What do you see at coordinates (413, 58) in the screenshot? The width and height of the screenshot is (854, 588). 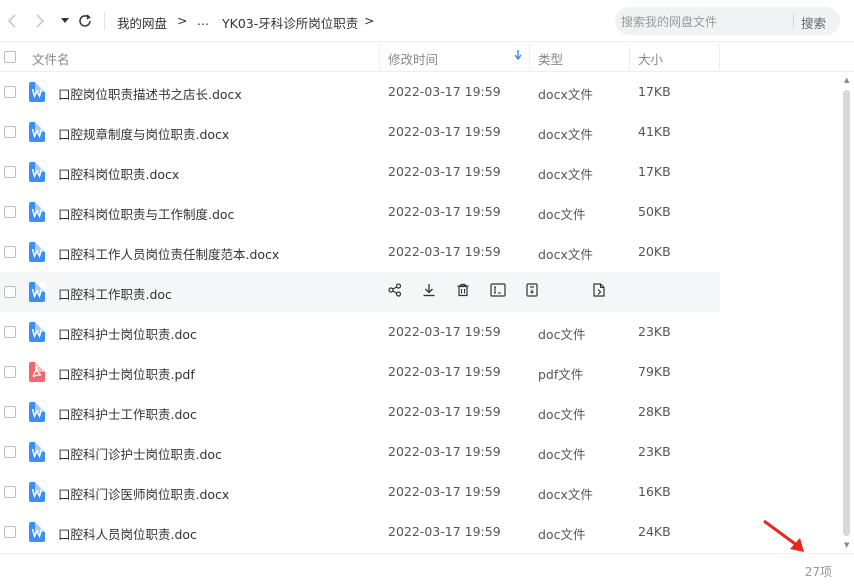 I see `column-modified: 修改时间` at bounding box center [413, 58].